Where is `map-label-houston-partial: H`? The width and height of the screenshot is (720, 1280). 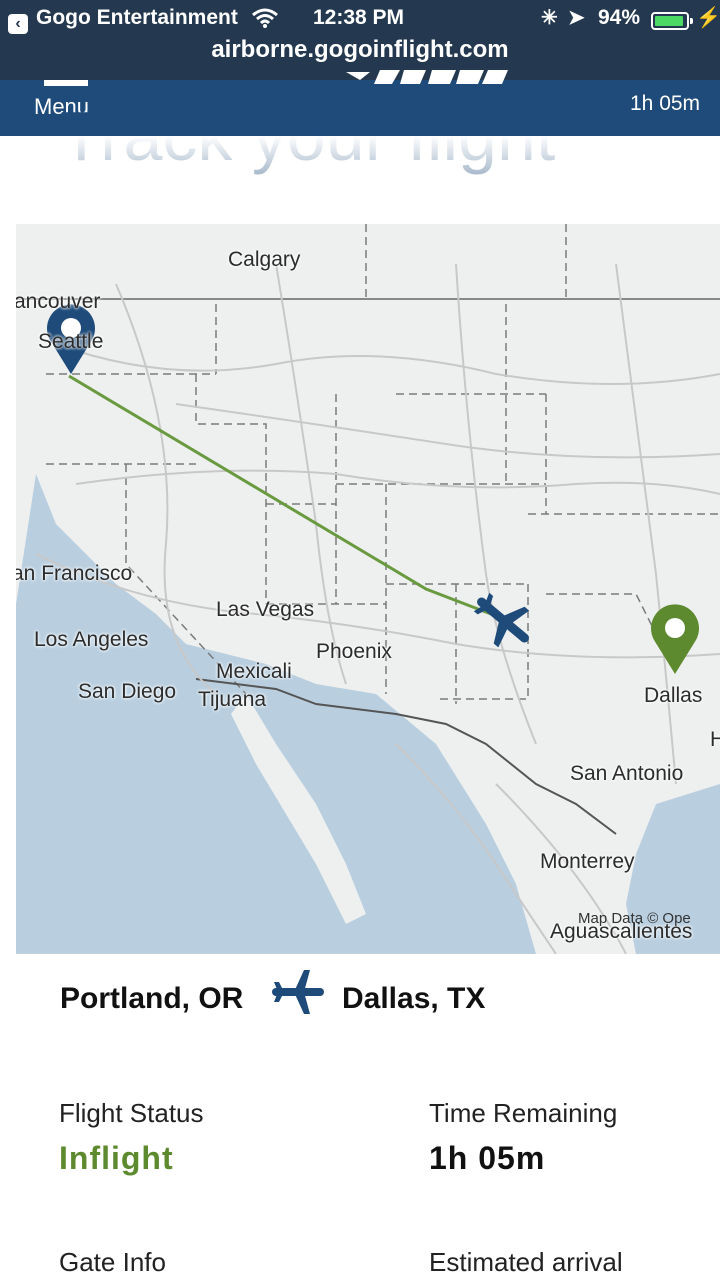
map-label-houston-partial: H is located at coordinates (715, 739).